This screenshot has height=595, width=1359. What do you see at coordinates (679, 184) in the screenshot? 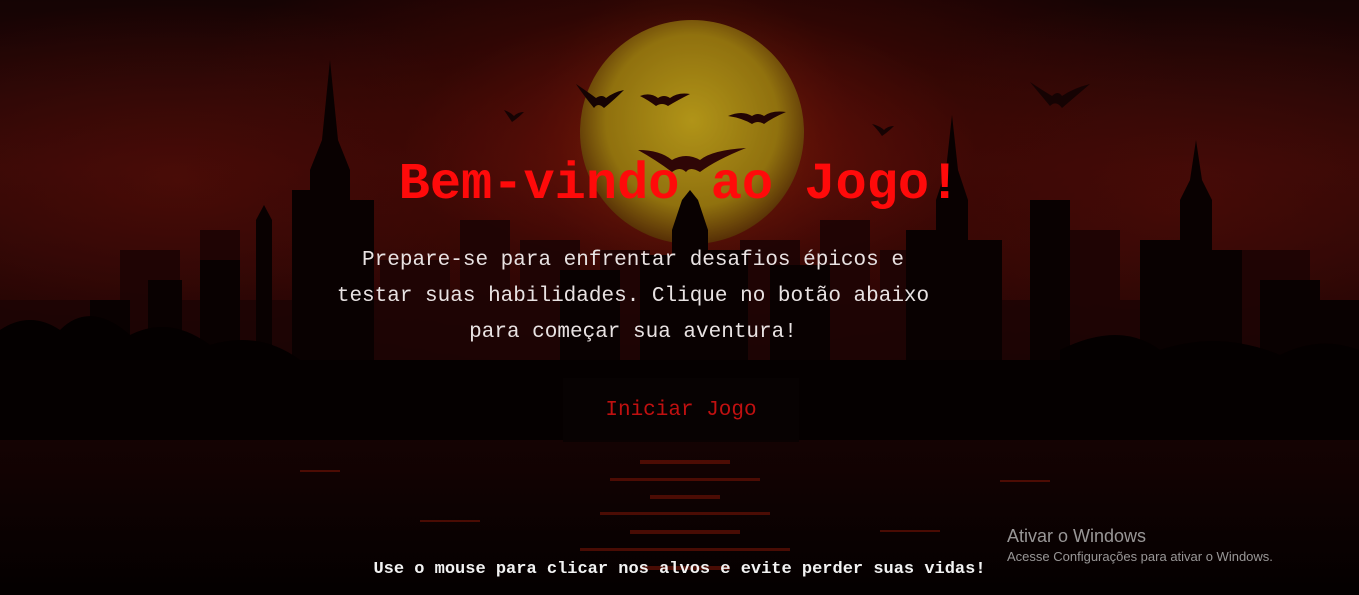
I see `page-title: Bem-vindo ao Jogo!` at bounding box center [679, 184].